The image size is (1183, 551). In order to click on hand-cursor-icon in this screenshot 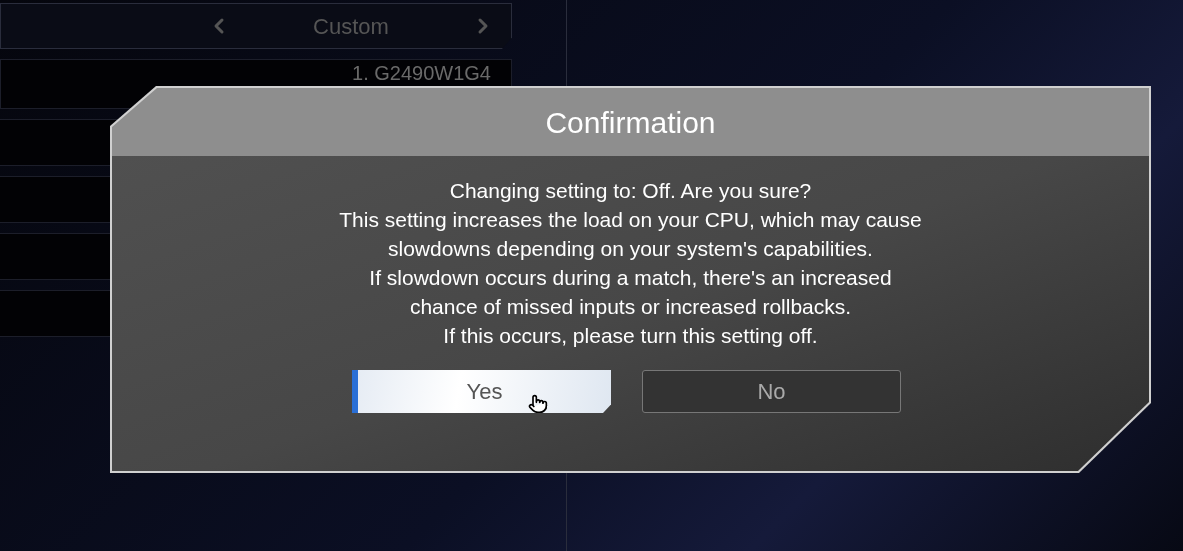, I will do `click(538, 404)`.